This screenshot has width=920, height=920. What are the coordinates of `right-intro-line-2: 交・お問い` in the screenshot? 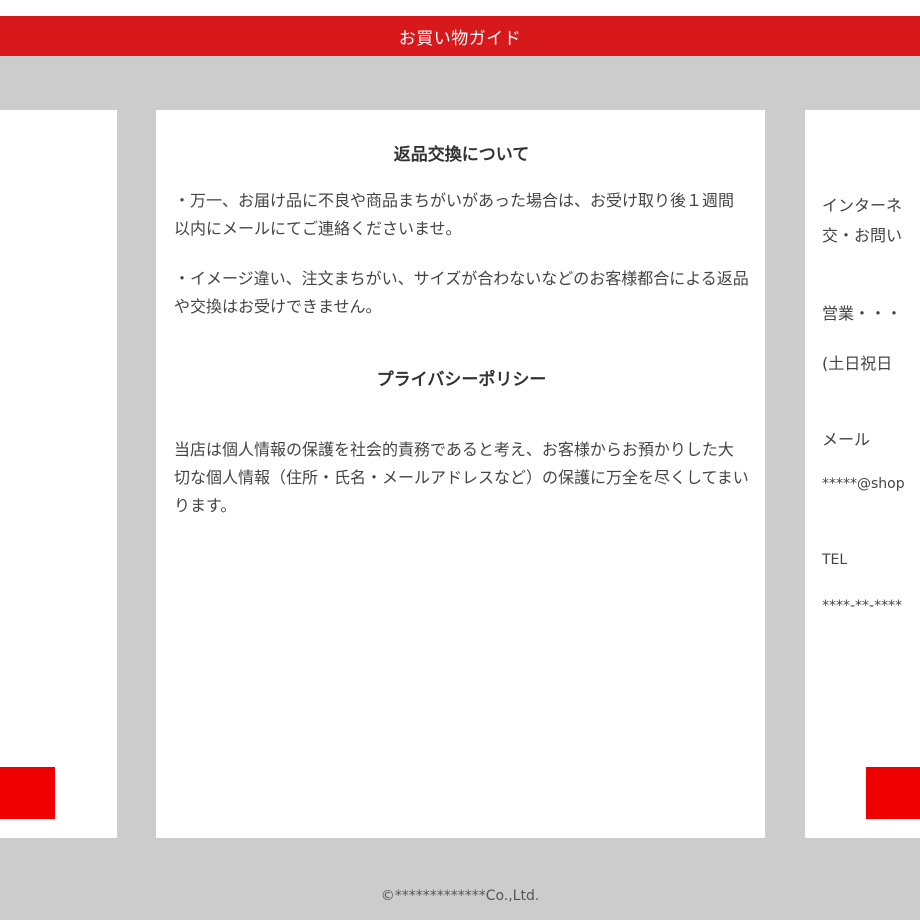 It's located at (862, 235).